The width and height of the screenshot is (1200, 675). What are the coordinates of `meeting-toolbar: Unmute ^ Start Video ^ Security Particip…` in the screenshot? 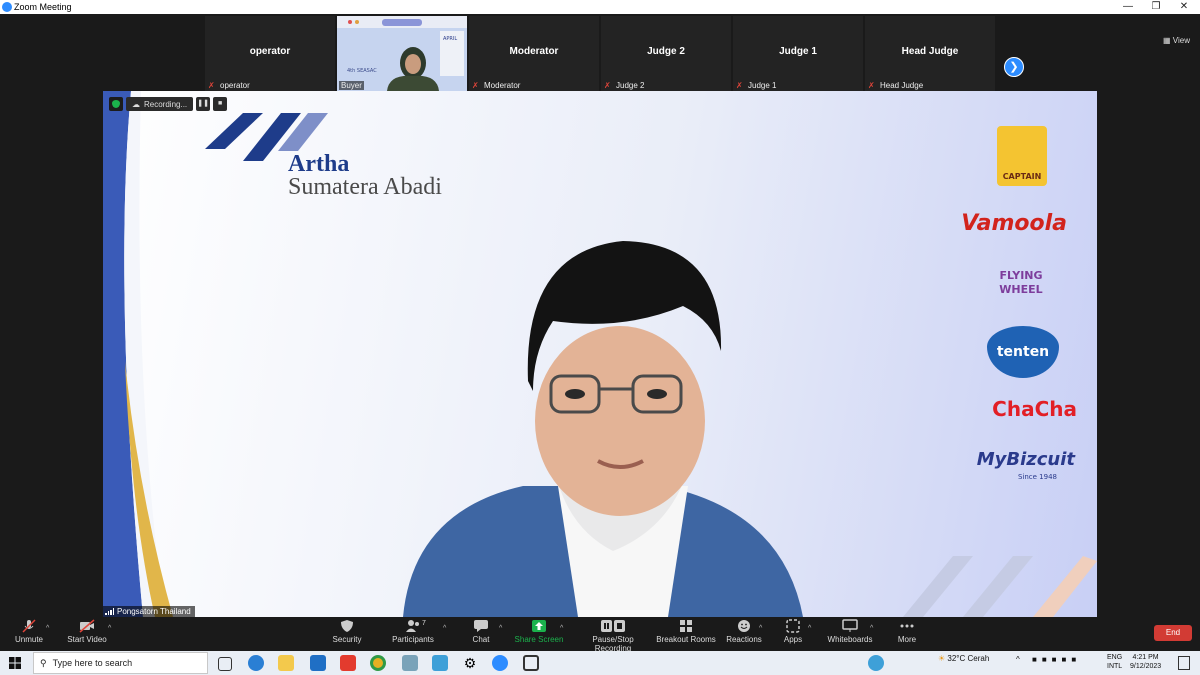 It's located at (600, 635).